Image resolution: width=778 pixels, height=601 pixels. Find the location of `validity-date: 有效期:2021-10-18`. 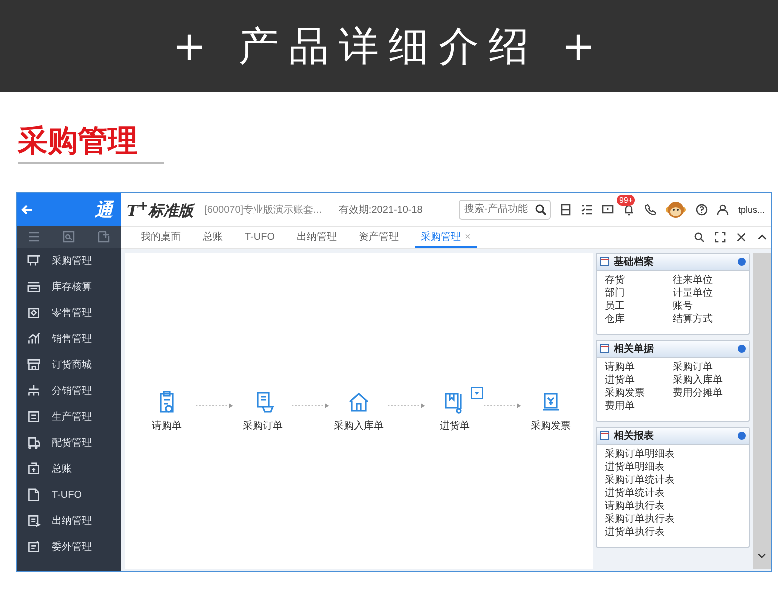

validity-date: 有效期:2021-10-18 is located at coordinates (380, 210).